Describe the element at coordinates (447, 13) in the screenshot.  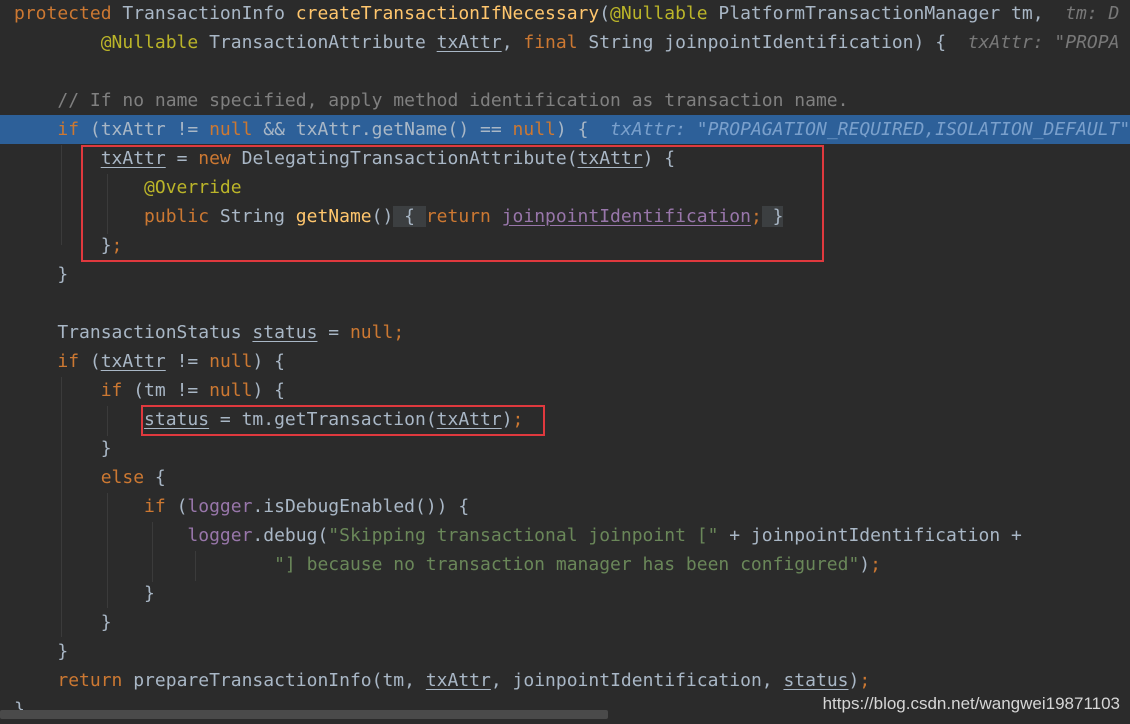
I see `code-token: createTransactionIfNecessary` at that location.